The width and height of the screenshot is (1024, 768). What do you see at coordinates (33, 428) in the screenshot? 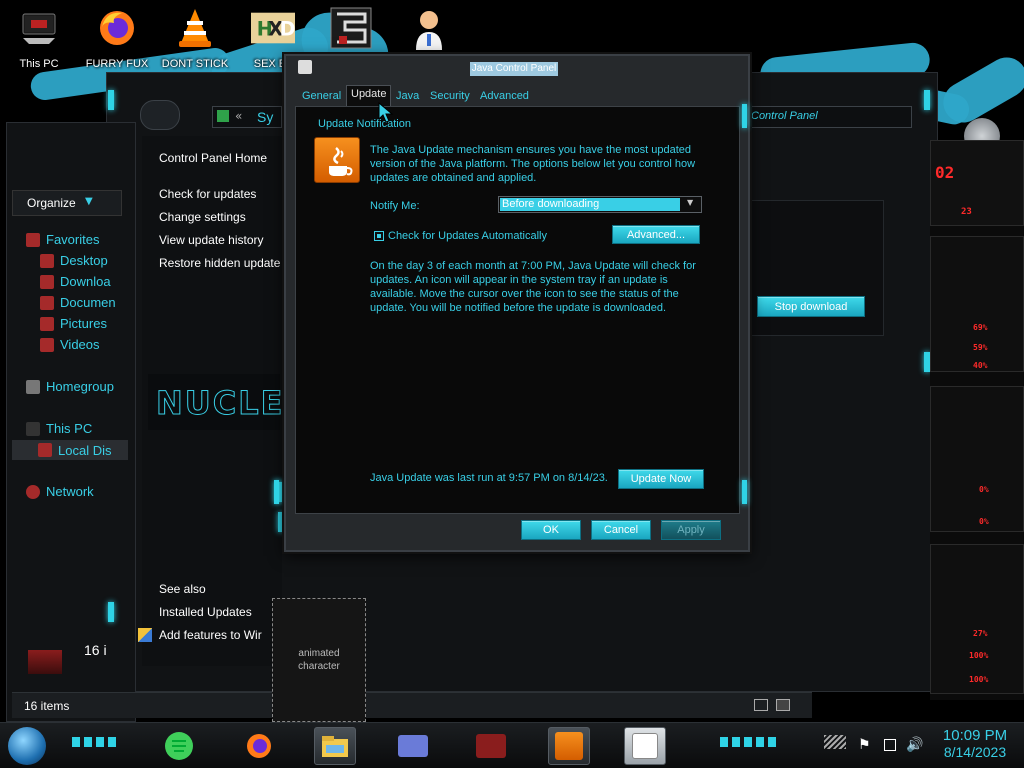
I see `this-pc-icon` at bounding box center [33, 428].